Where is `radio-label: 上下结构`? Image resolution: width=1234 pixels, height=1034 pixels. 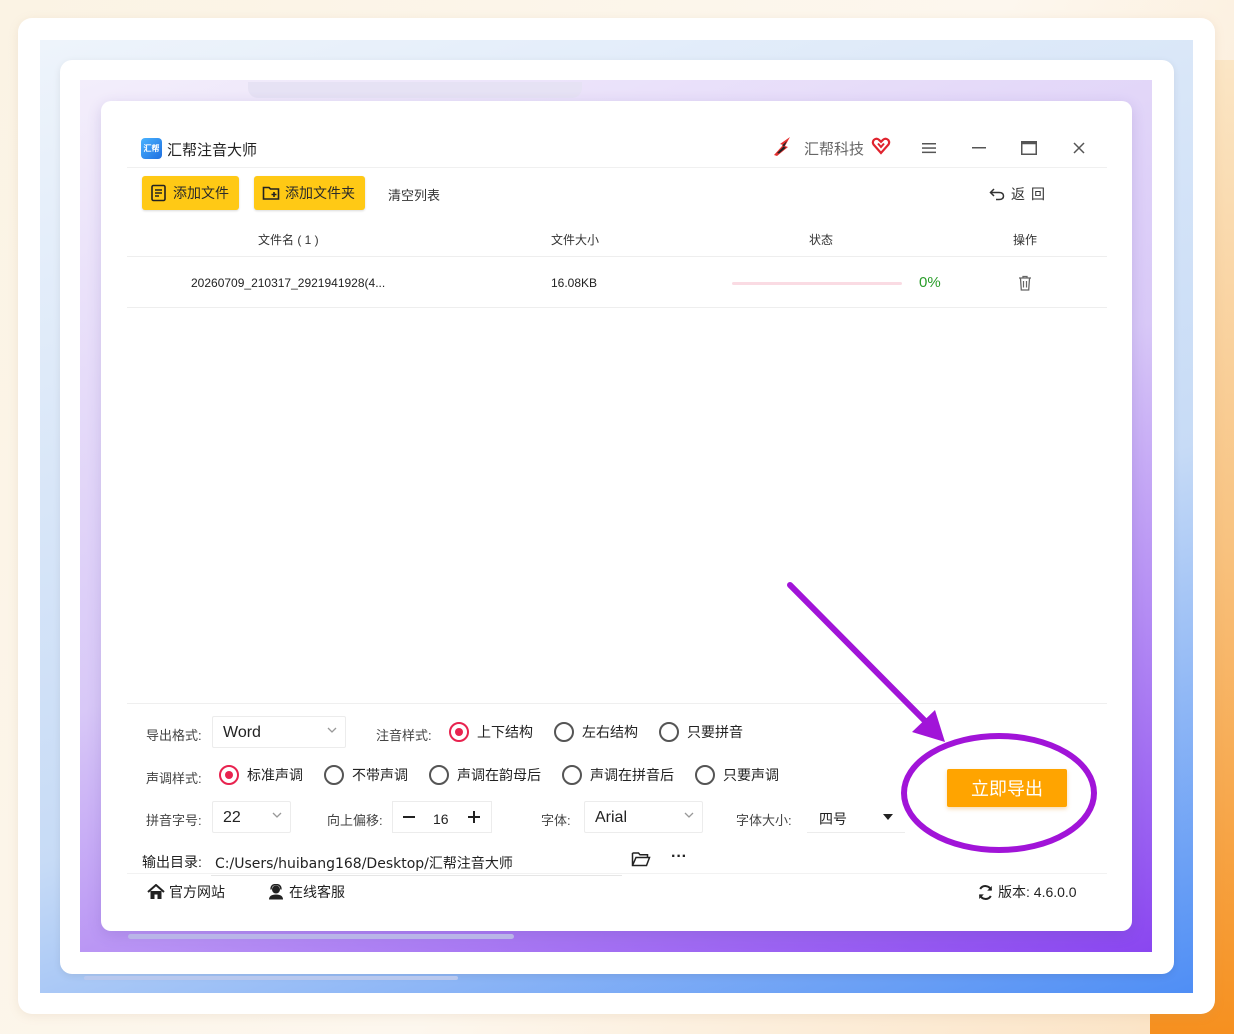 radio-label: 上下结构 is located at coordinates (505, 732).